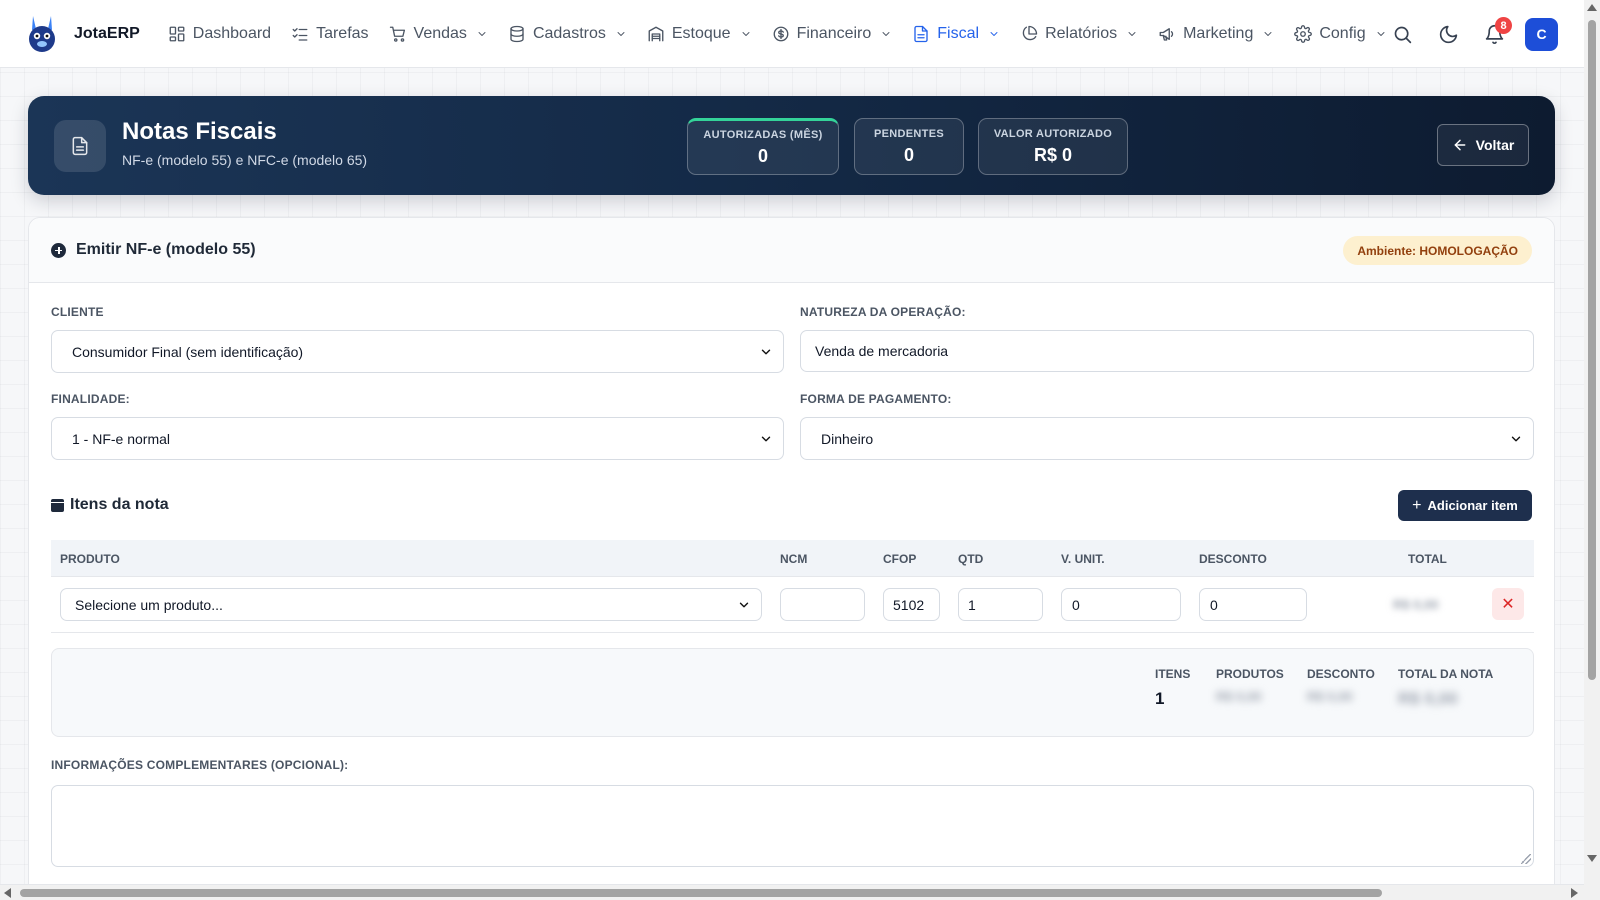  Describe the element at coordinates (517, 33) in the screenshot. I see `database-icon` at that location.